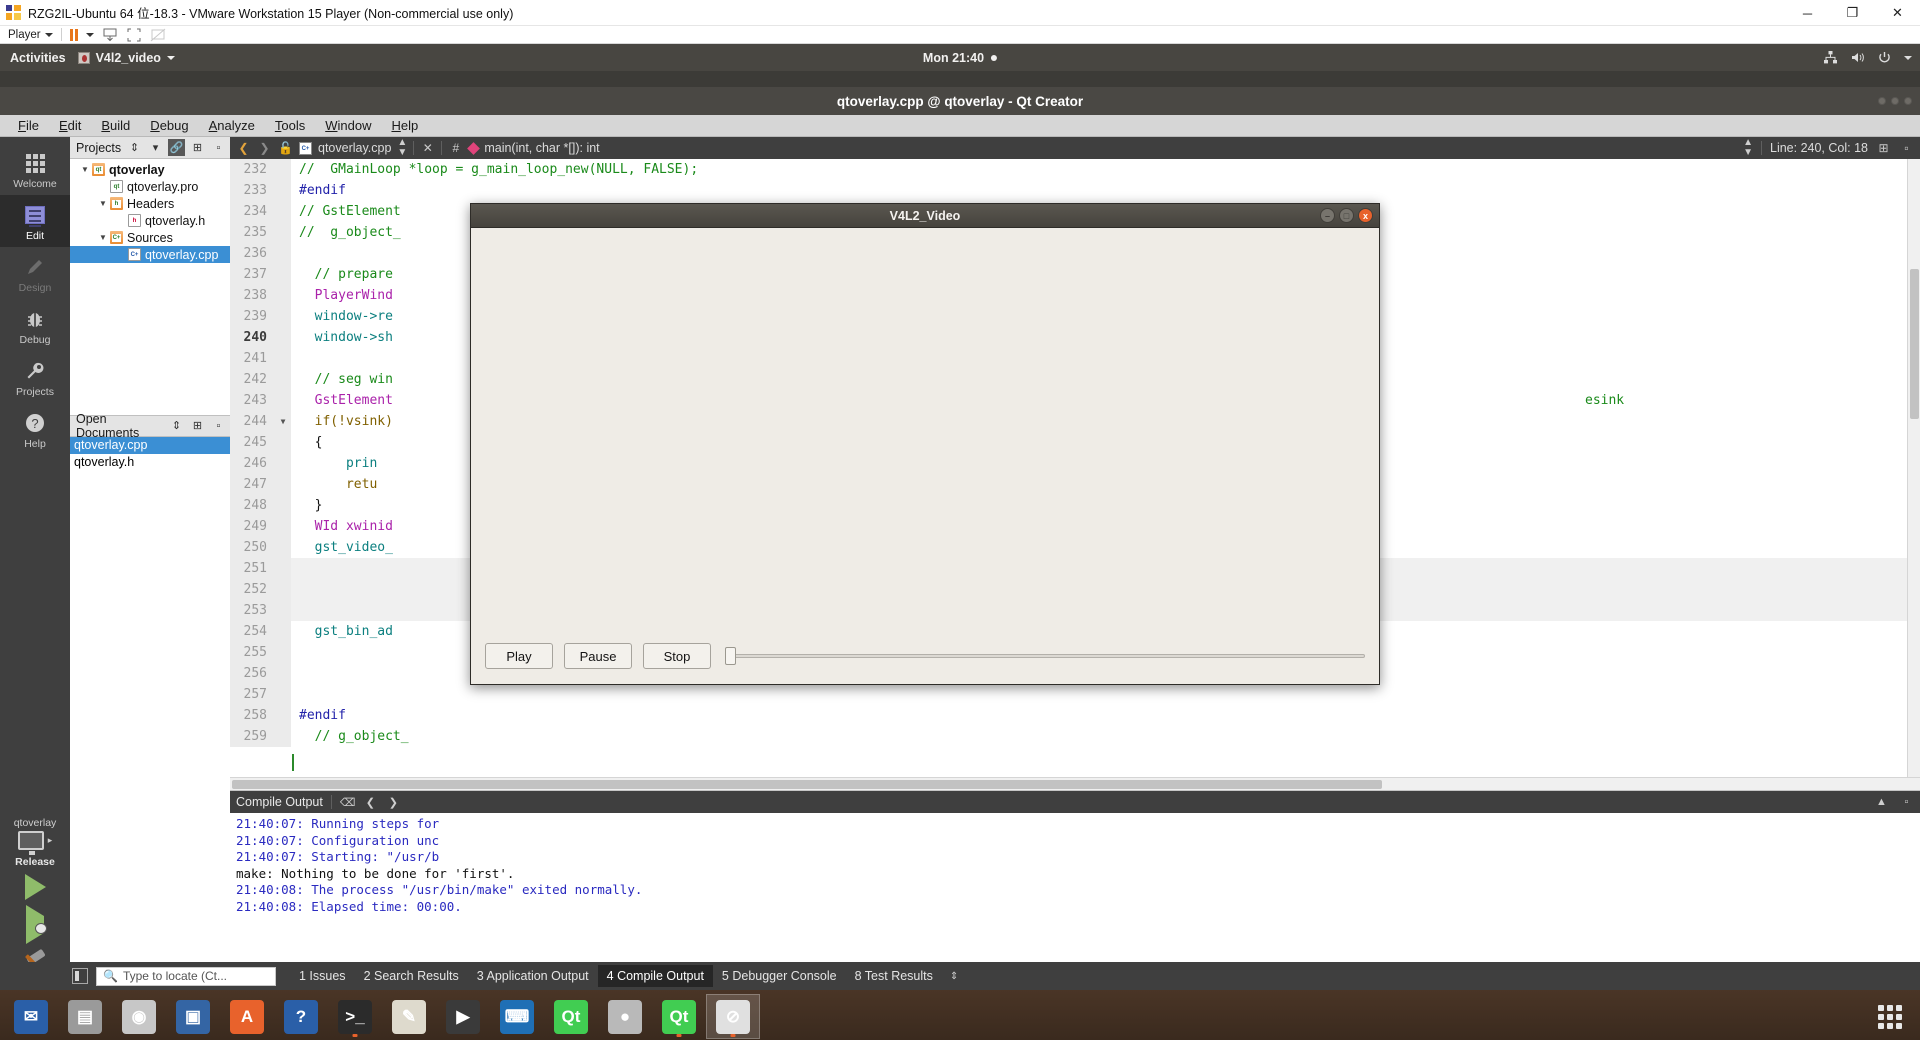 This screenshot has height=1040, width=1920. I want to click on mode-help: ? Help, so click(35, 429).